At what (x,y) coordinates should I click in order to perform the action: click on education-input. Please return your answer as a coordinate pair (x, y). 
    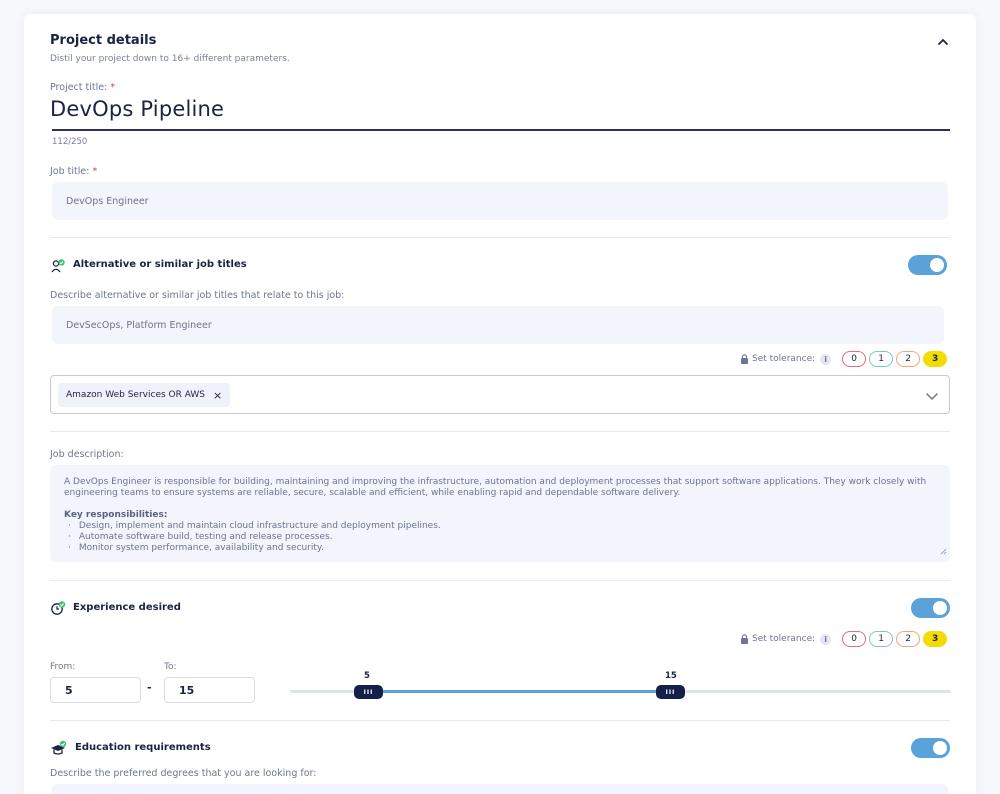
    Looking at the image, I should click on (500, 789).